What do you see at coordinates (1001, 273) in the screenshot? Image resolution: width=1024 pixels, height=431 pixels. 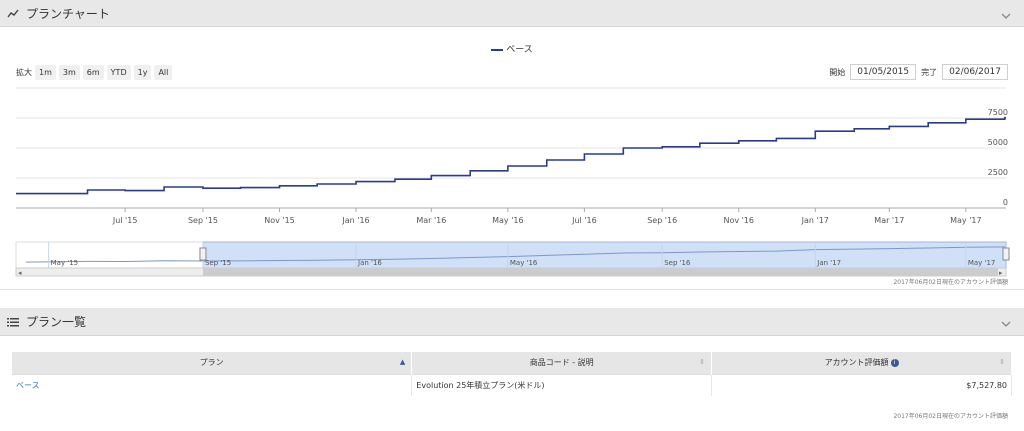 I see `scroll-right-icon: ▸` at bounding box center [1001, 273].